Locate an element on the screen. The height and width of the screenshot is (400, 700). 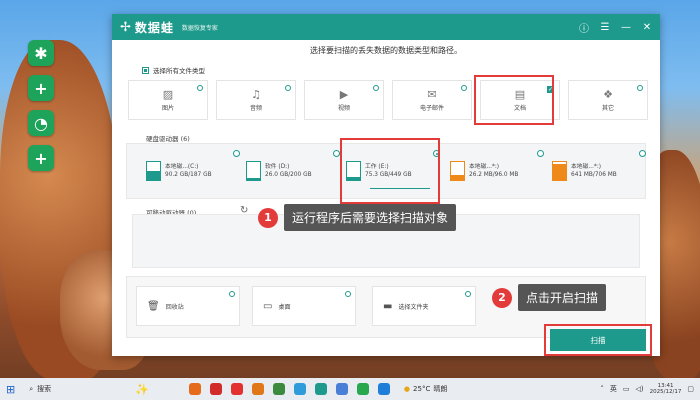
wps-app-icon is located at coordinates (236, 389).